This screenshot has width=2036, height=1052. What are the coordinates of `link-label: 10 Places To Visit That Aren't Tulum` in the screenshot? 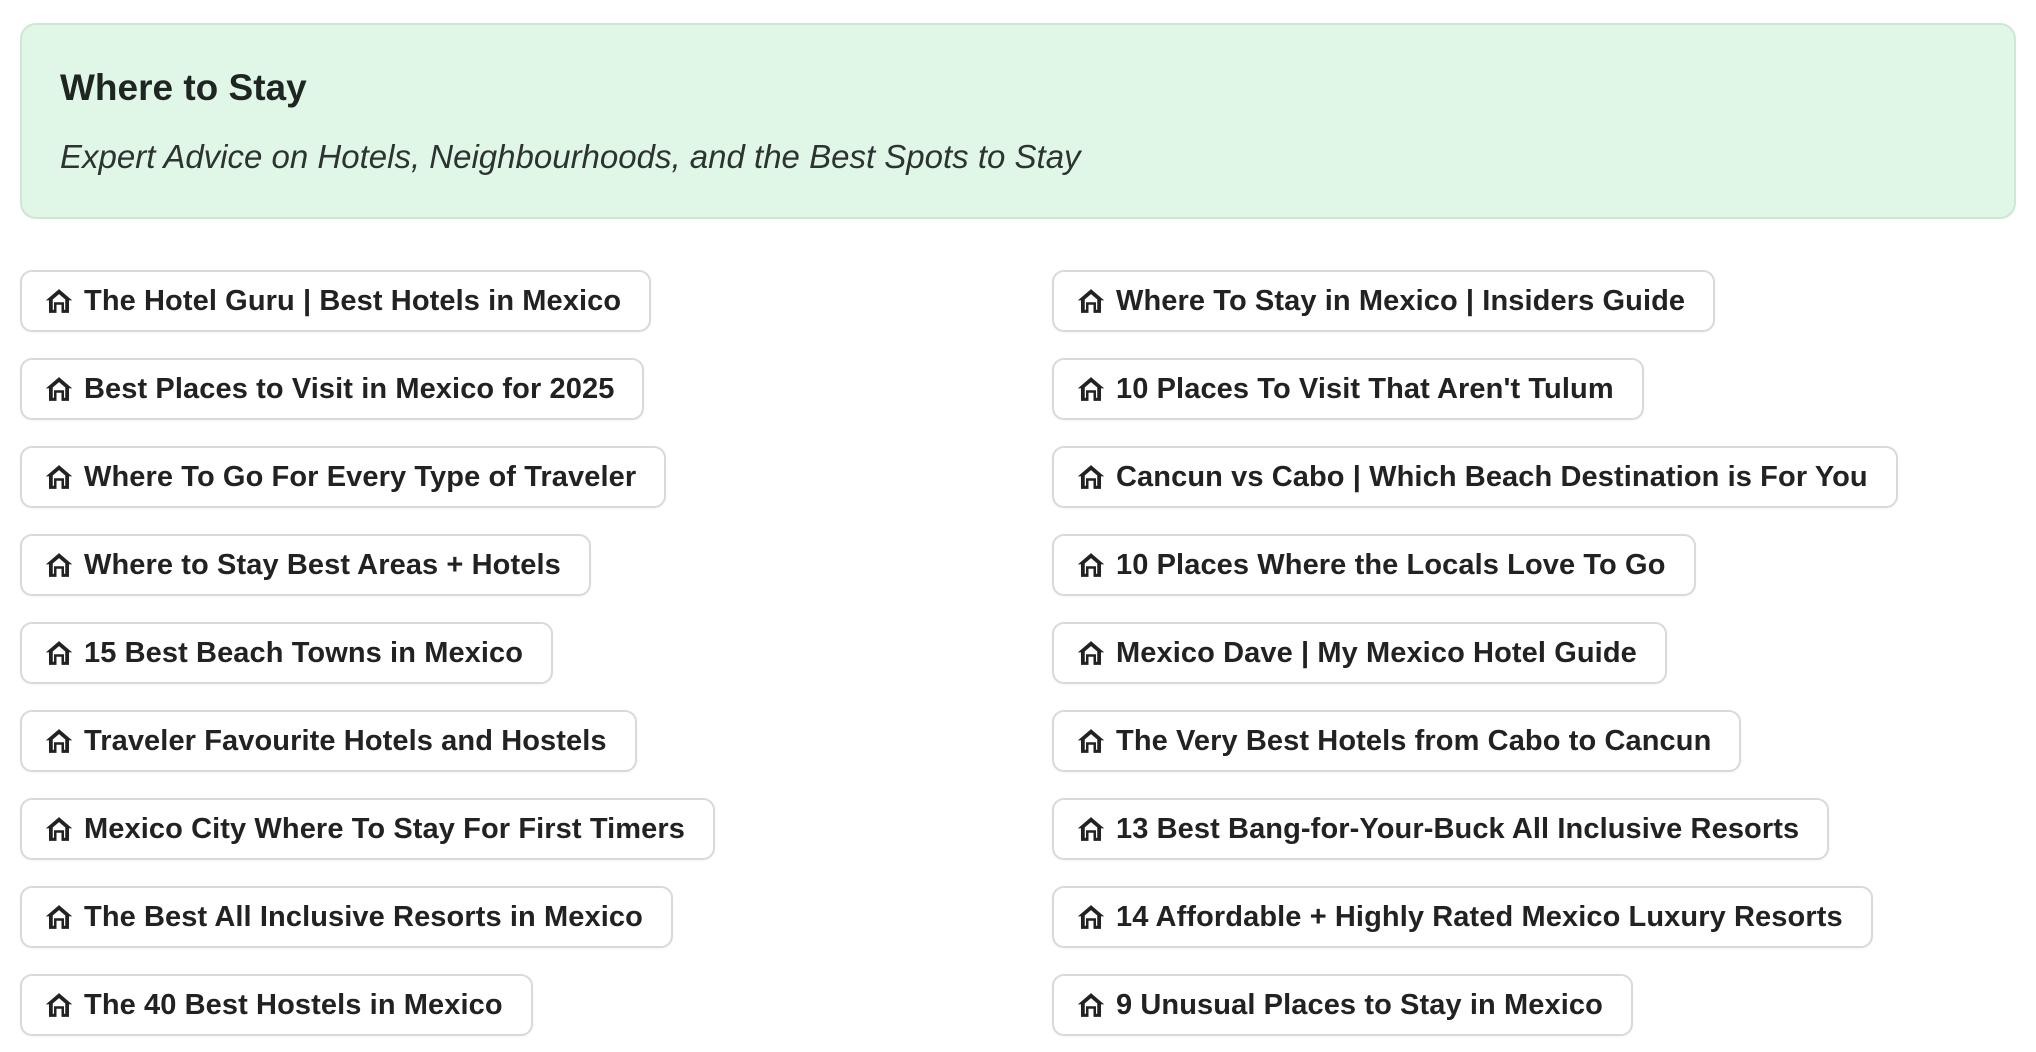 It's located at (1365, 388).